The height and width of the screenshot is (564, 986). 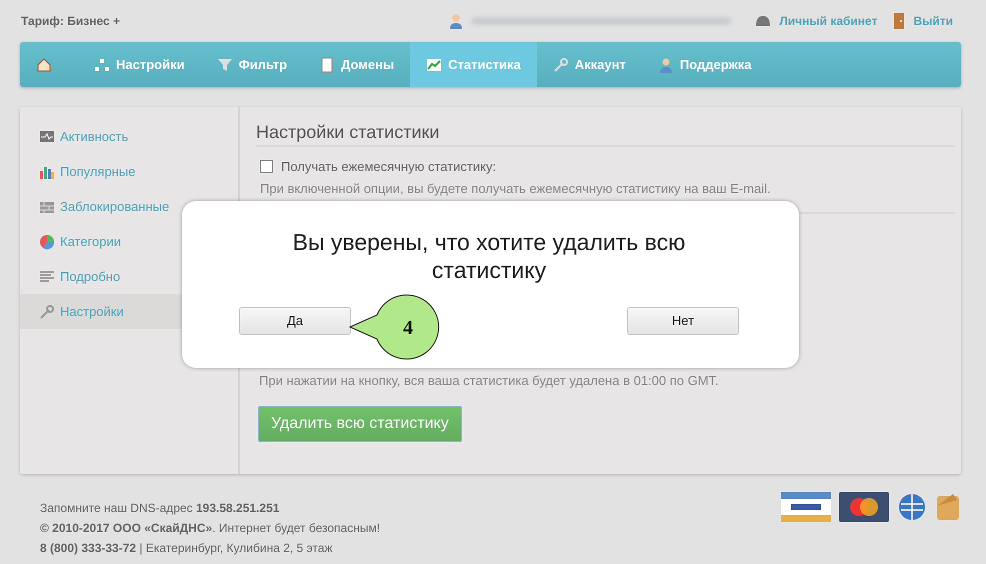 What do you see at coordinates (515, 188) in the screenshot?
I see `option-description: При включенной опции, вы будете получать ежемесячную статистику на ваш E-mail.` at bounding box center [515, 188].